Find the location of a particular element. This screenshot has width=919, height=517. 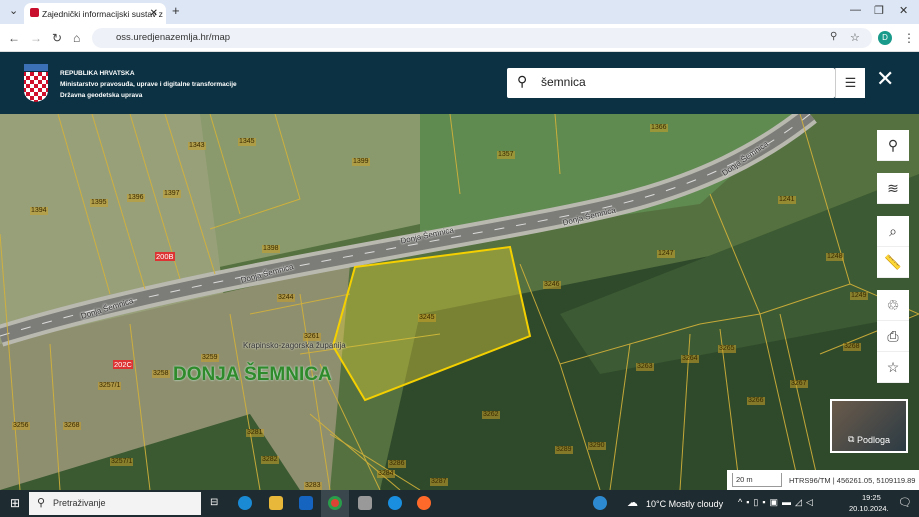

parcel-label: 1396 is located at coordinates (136, 198).